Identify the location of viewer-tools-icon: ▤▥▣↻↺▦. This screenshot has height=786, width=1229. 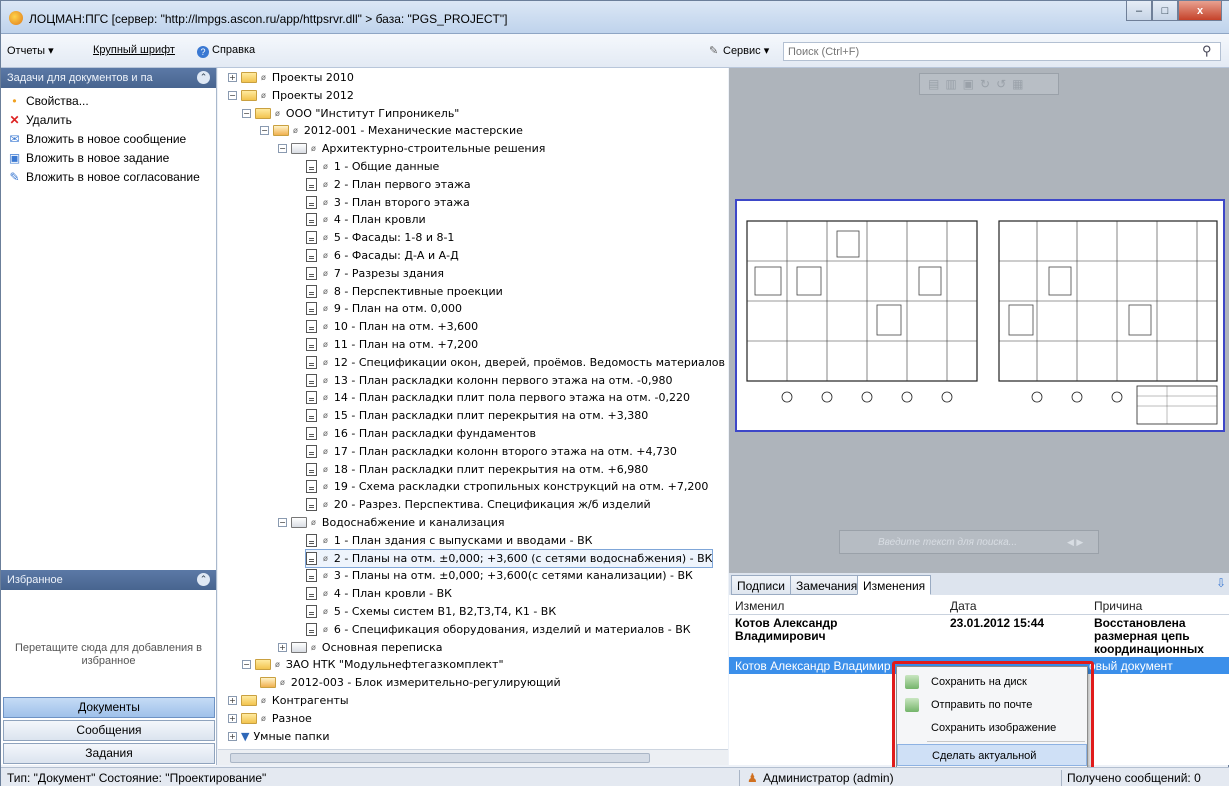
(978, 84).